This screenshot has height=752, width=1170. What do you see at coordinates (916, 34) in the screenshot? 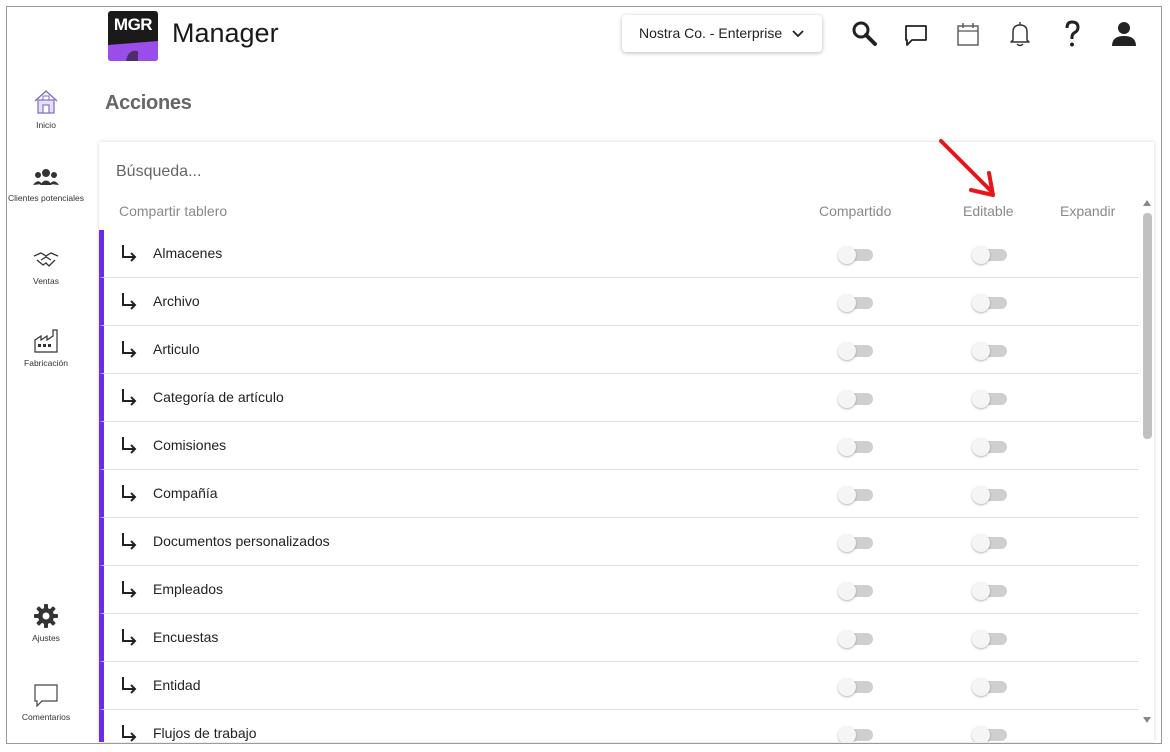
I see `chat-icon` at bounding box center [916, 34].